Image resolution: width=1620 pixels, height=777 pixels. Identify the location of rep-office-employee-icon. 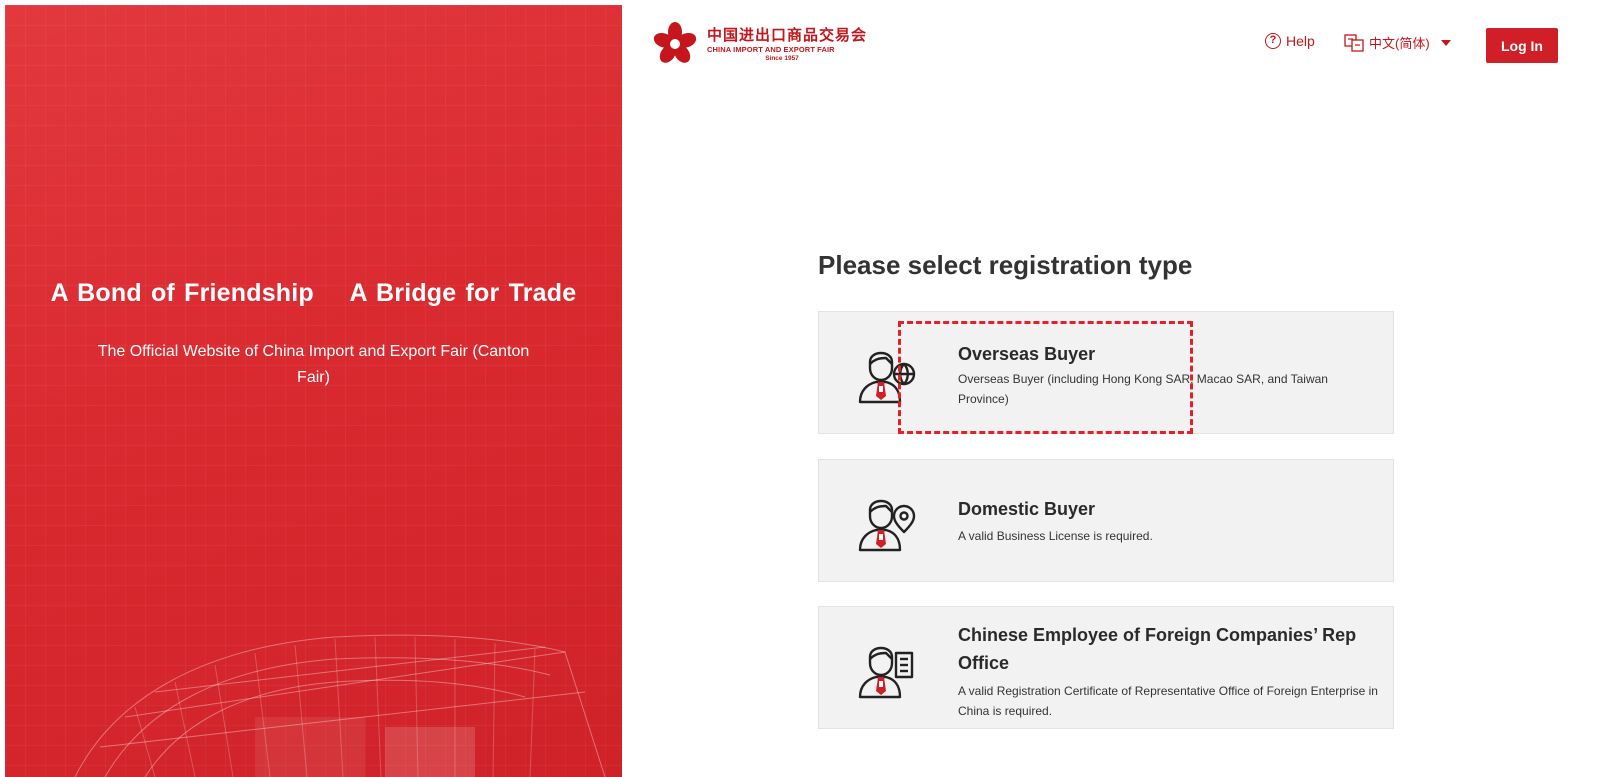
(886, 672).